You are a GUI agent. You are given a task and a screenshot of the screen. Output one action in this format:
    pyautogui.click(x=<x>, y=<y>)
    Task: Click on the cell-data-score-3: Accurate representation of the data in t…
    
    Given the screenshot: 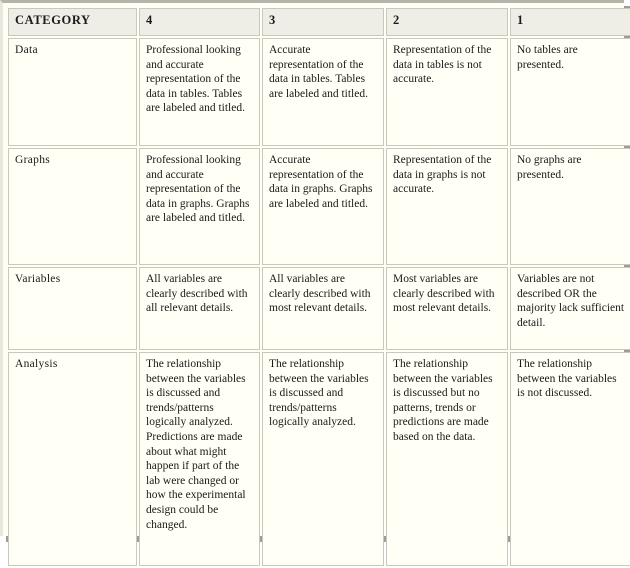 What is the action you would take?
    pyautogui.click(x=323, y=92)
    